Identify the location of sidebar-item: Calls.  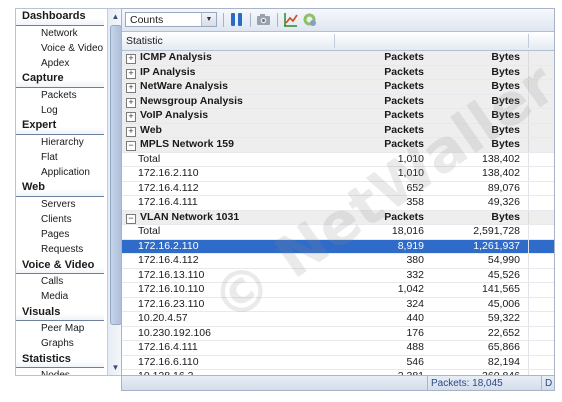
(60, 281).